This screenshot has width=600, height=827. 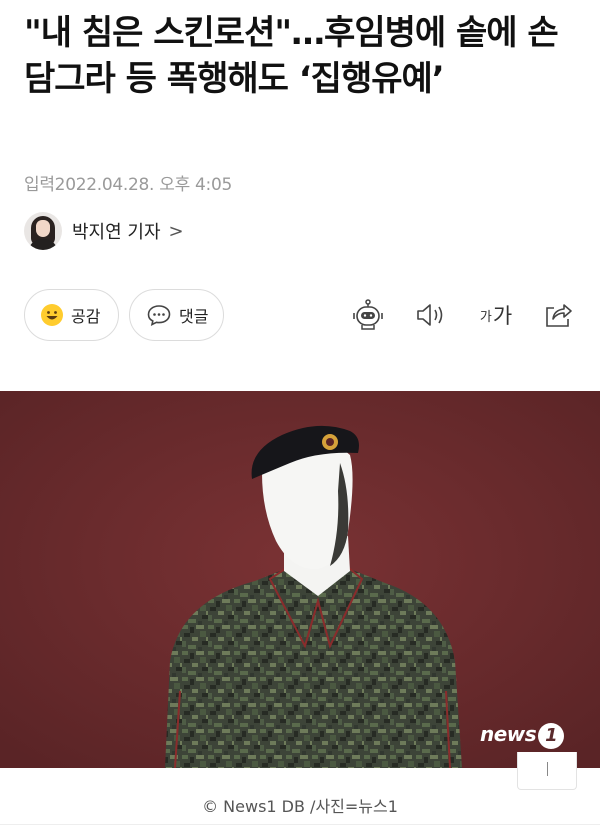 What do you see at coordinates (43, 231) in the screenshot?
I see `reporter-avatar` at bounding box center [43, 231].